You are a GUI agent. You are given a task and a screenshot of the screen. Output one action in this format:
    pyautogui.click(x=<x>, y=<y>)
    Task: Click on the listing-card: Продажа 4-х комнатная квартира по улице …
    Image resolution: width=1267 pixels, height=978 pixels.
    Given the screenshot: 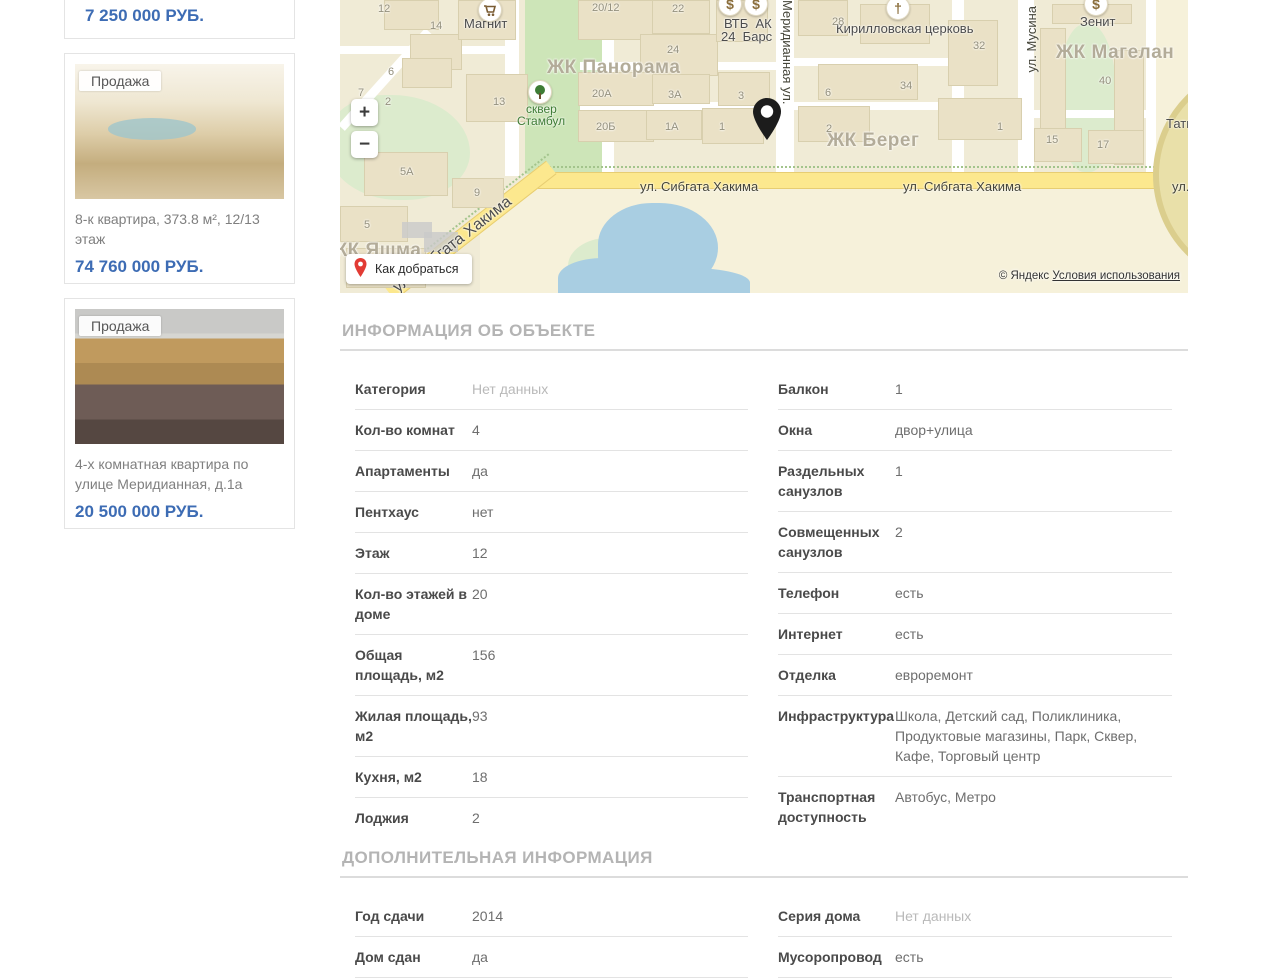 What is the action you would take?
    pyautogui.click(x=179, y=413)
    